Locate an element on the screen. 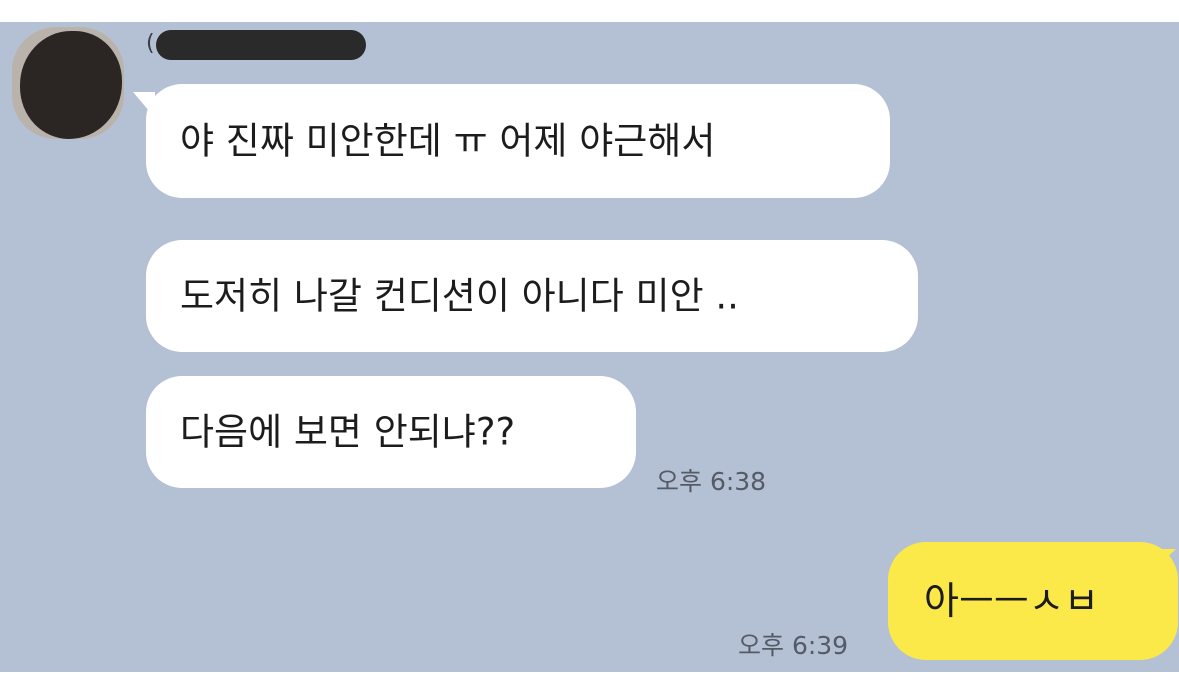  sender-avatar is located at coordinates (68, 83).